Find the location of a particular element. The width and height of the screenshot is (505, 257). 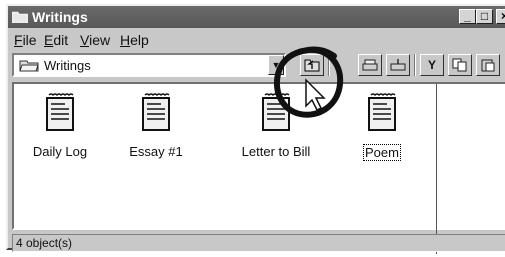

maximize-button: □ is located at coordinates (484, 16).